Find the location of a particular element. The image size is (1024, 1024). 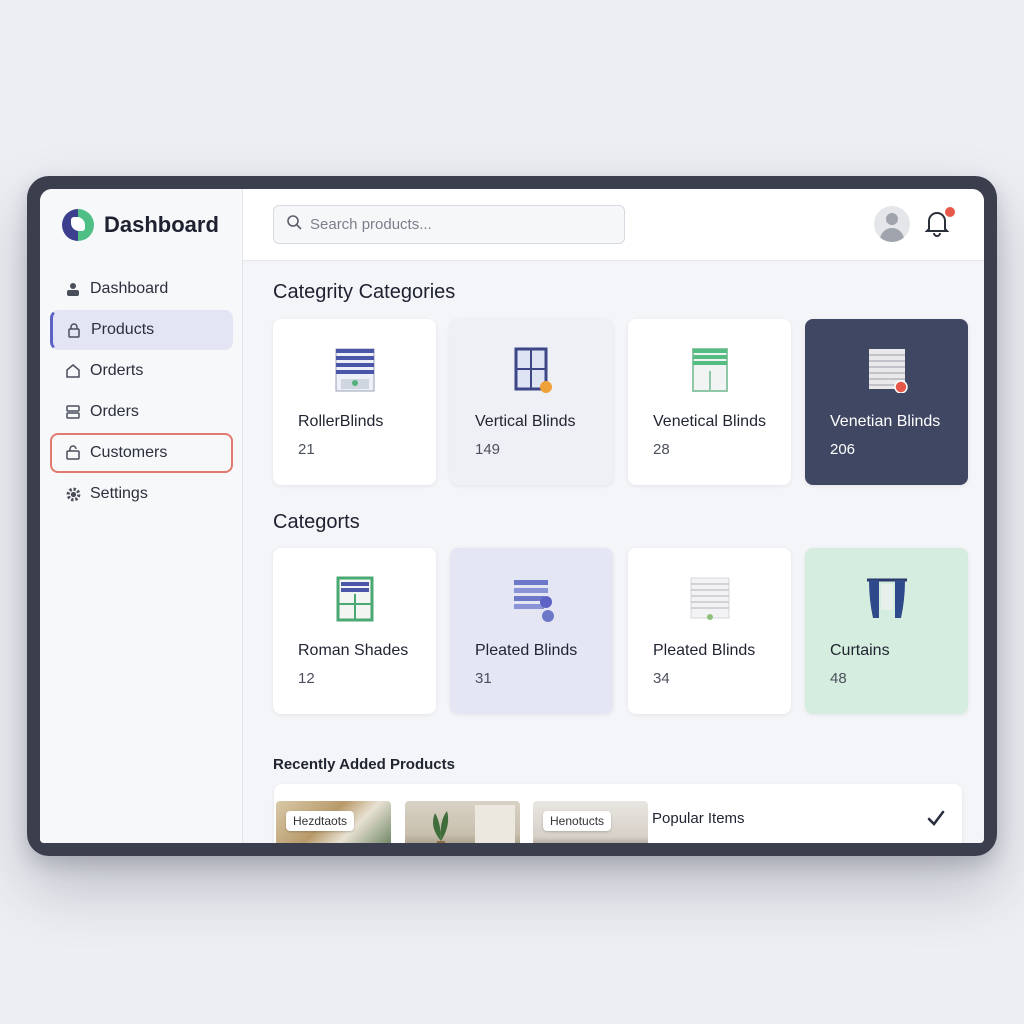

server-icon is located at coordinates (73, 412).